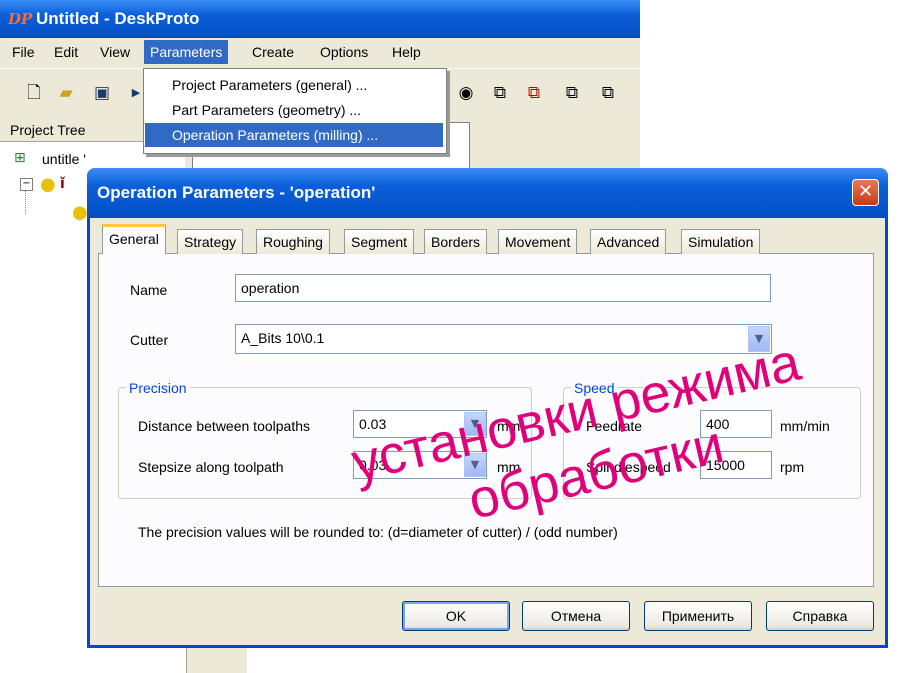  Describe the element at coordinates (805, 426) in the screenshot. I see `feedrate-unit: mm/min` at that location.